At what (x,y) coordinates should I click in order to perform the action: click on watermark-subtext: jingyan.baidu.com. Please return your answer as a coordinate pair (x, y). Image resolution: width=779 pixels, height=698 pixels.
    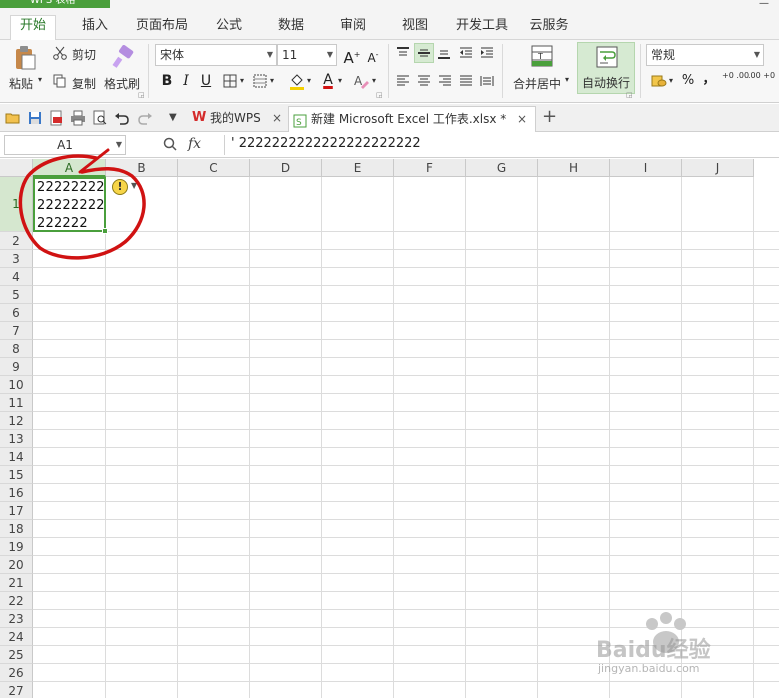
    Looking at the image, I should click on (649, 668).